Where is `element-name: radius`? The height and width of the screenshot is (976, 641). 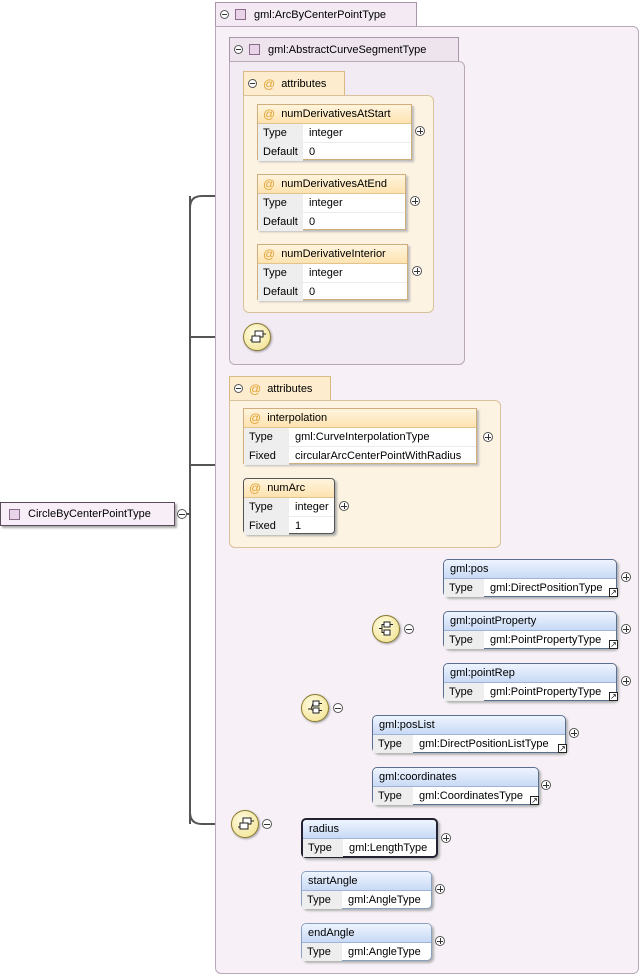
element-name: radius is located at coordinates (324, 829).